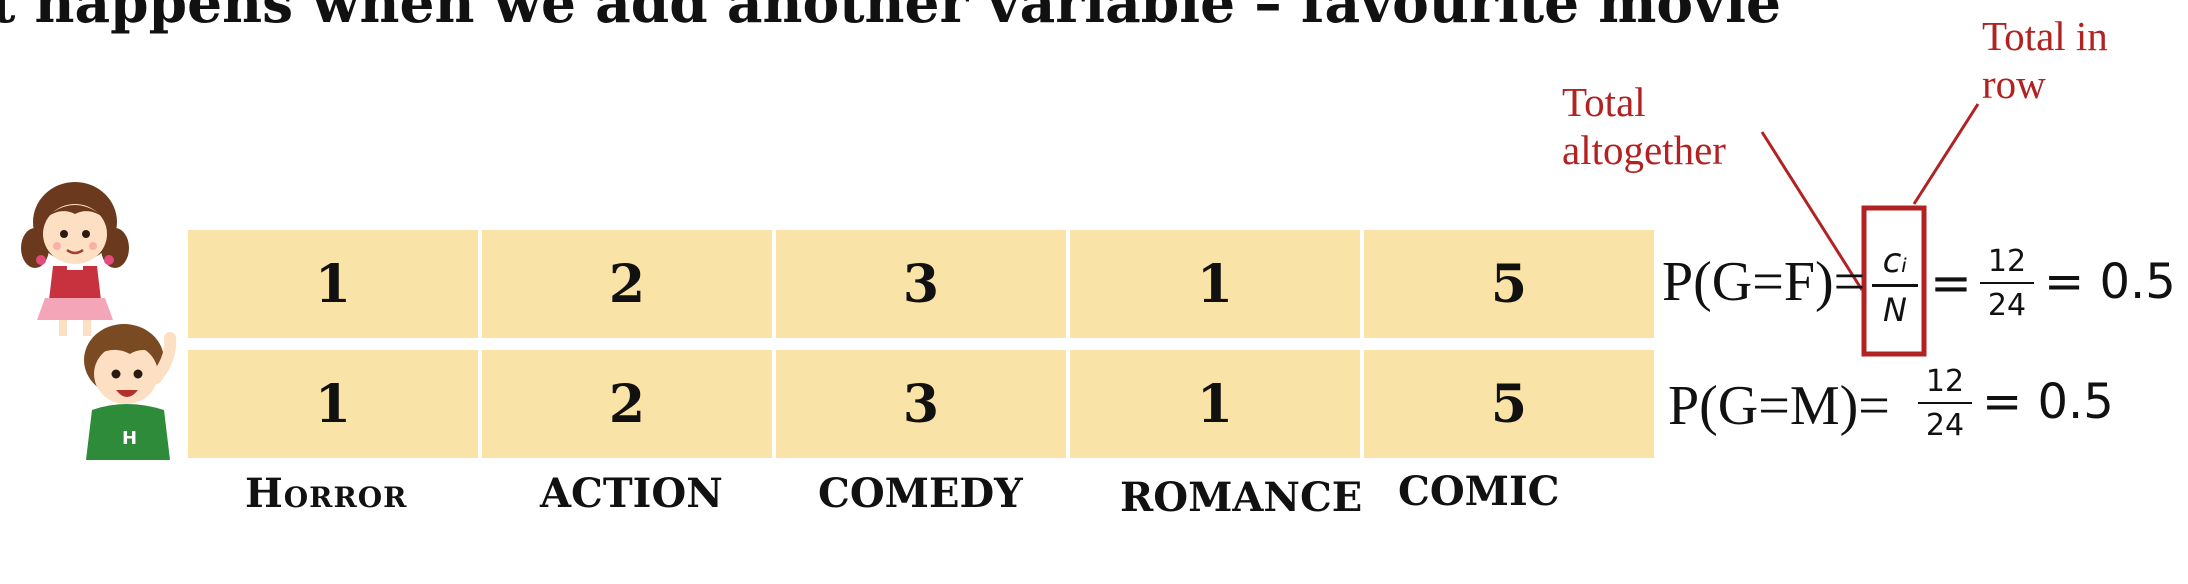  Describe the element at coordinates (2048, 402) in the screenshot. I see `formula-male-result: = 0.5` at that location.